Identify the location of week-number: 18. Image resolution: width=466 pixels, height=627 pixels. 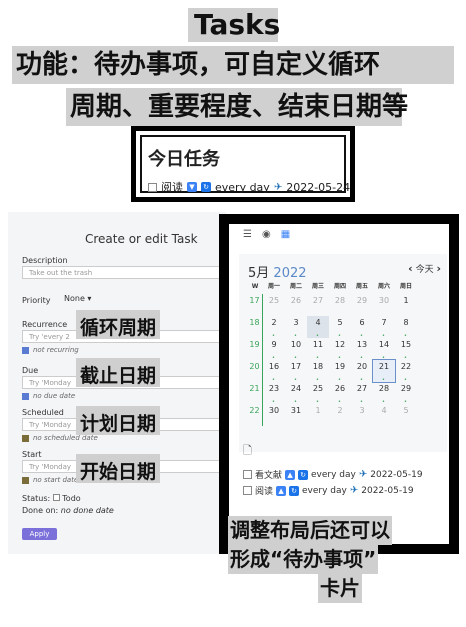
(255, 327).